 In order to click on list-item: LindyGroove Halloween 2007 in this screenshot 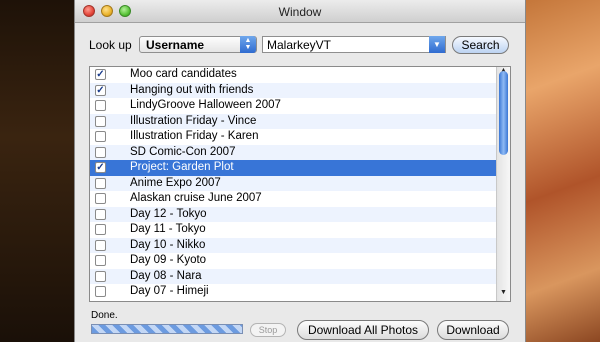, I will do `click(293, 106)`.